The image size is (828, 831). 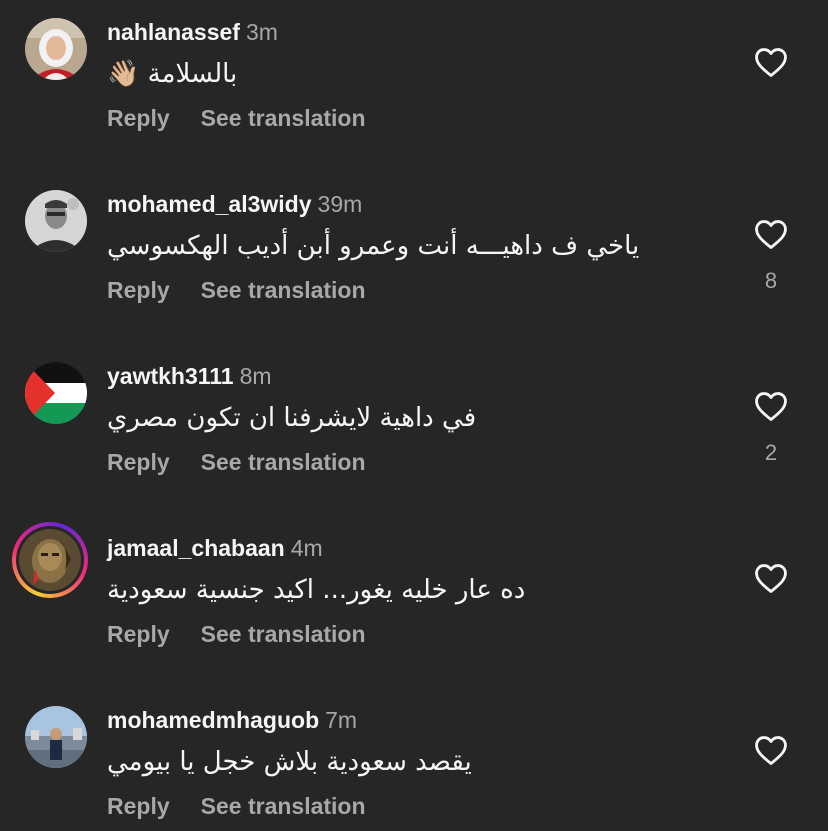 I want to click on comment-header: mohamed_al3widy 39m, so click(x=234, y=204).